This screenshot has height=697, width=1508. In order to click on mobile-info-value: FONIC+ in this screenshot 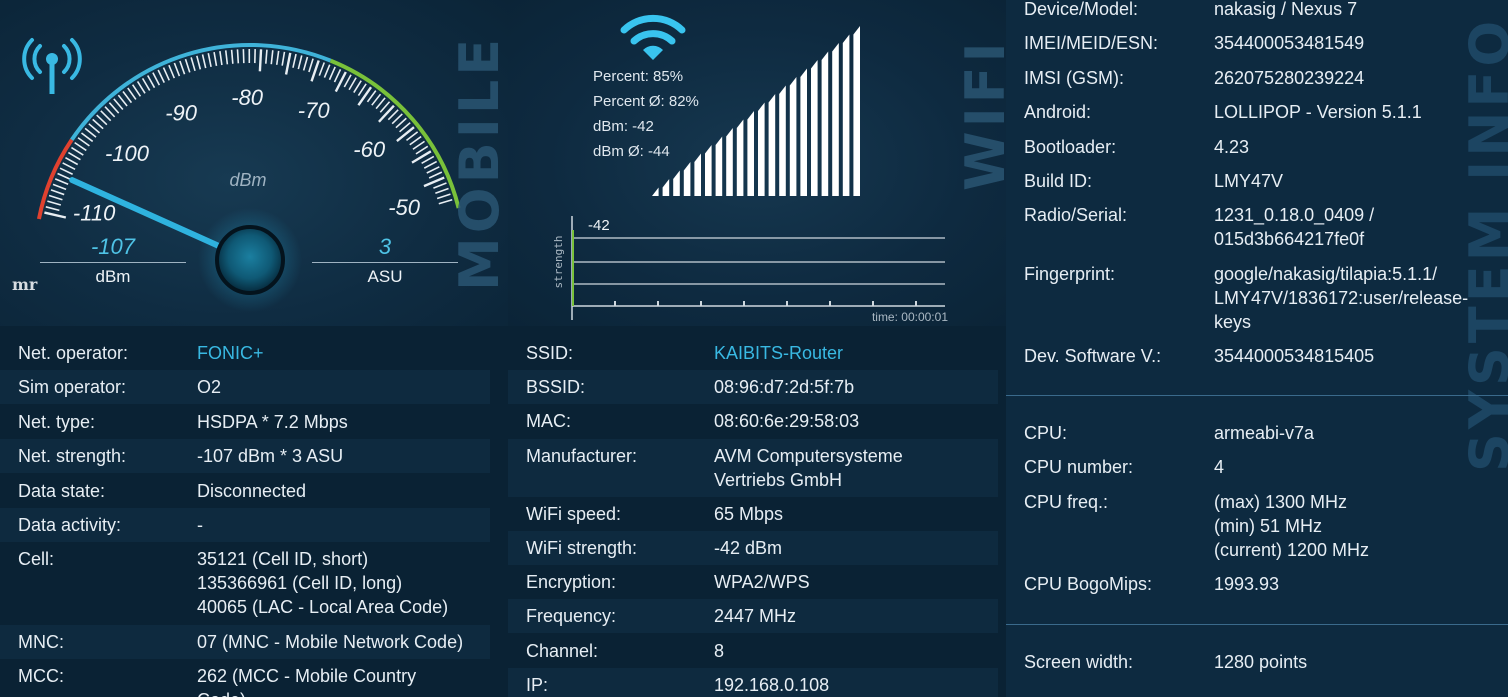, I will do `click(230, 353)`.